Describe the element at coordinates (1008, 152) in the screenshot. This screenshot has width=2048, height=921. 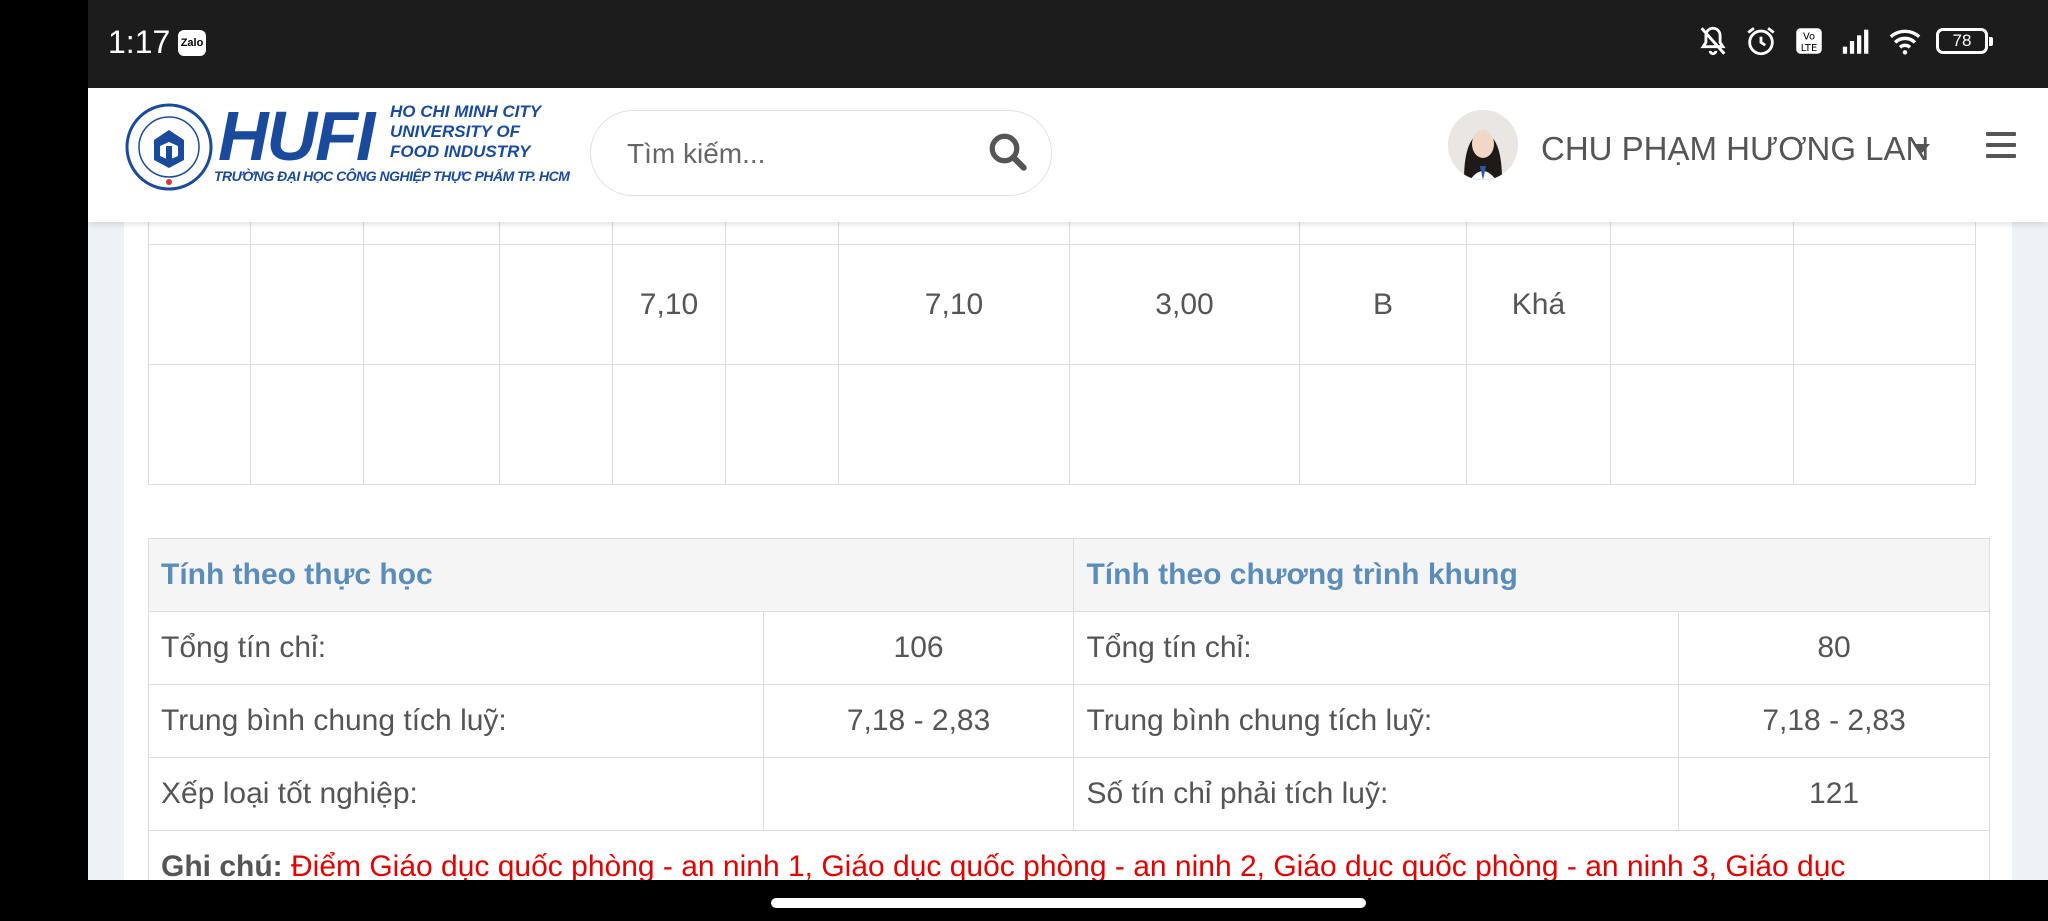
I see `search-icon` at that location.